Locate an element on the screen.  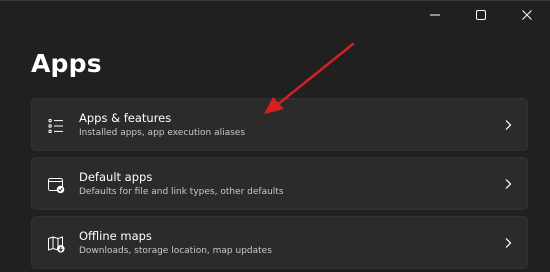
card-title: Default apps is located at coordinates (116, 177).